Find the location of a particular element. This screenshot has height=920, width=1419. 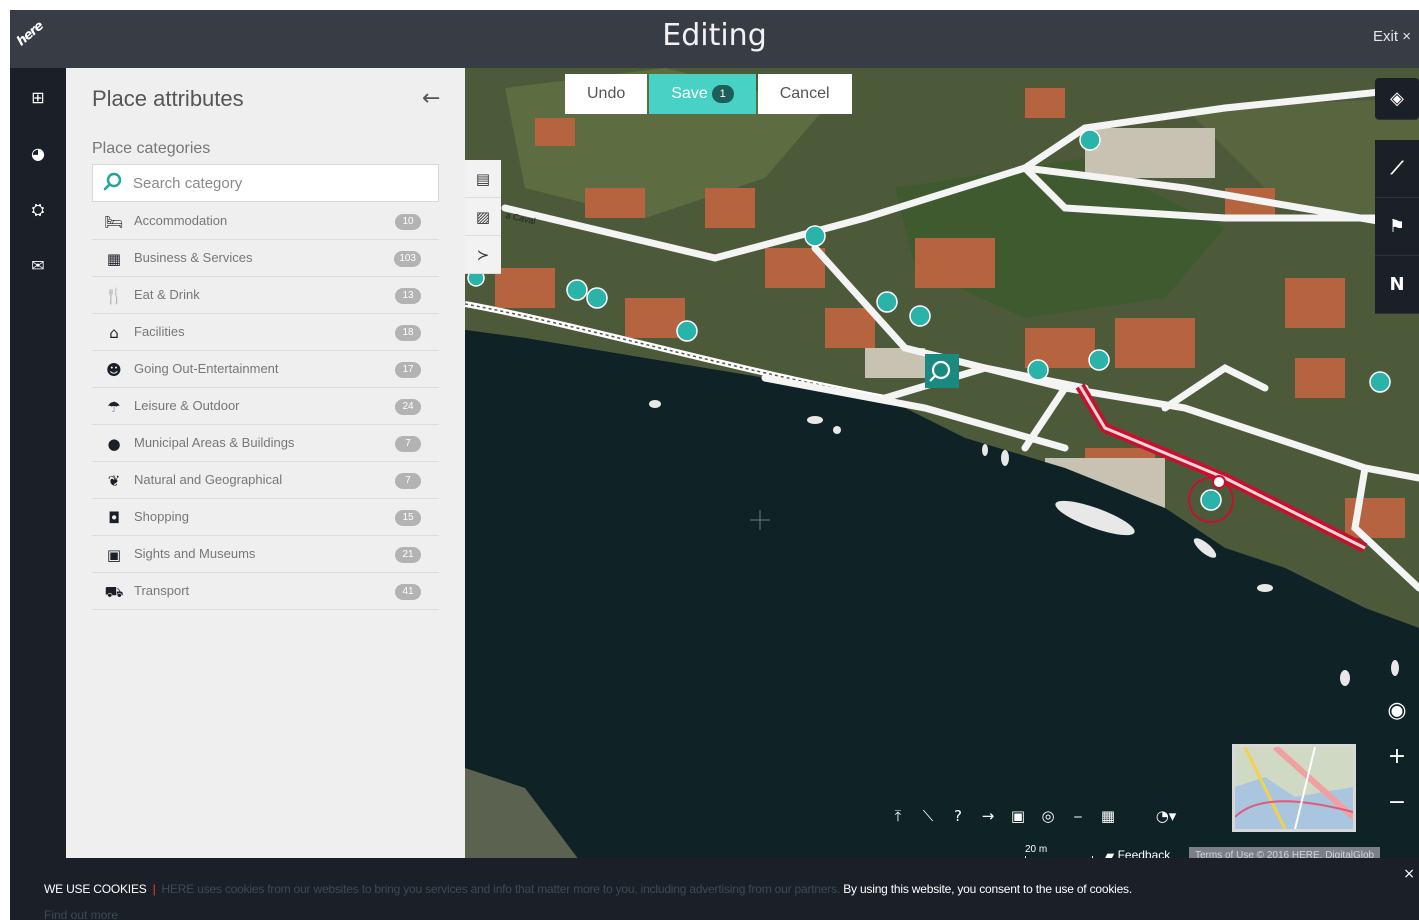

category-item: ⌂ Facilities 18 is located at coordinates (265, 332).